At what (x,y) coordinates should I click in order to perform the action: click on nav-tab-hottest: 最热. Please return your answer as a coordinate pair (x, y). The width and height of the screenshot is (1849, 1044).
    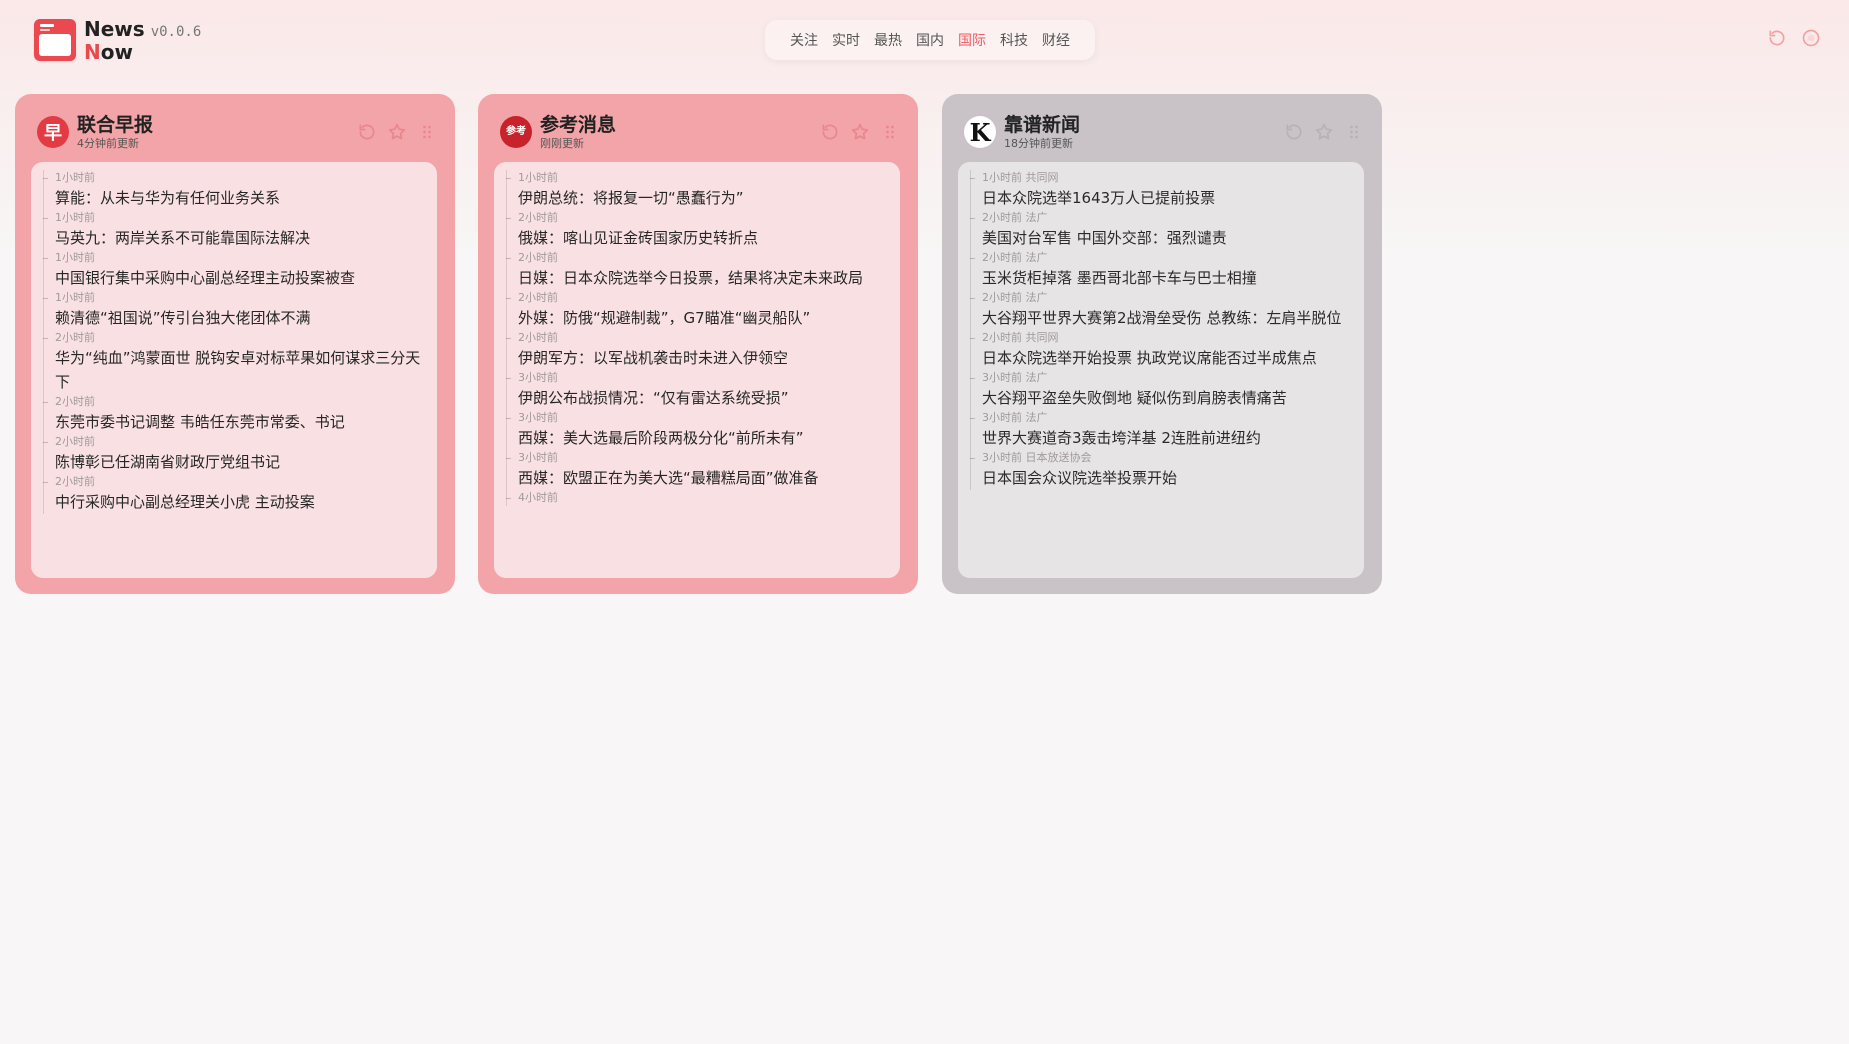
    Looking at the image, I should click on (888, 40).